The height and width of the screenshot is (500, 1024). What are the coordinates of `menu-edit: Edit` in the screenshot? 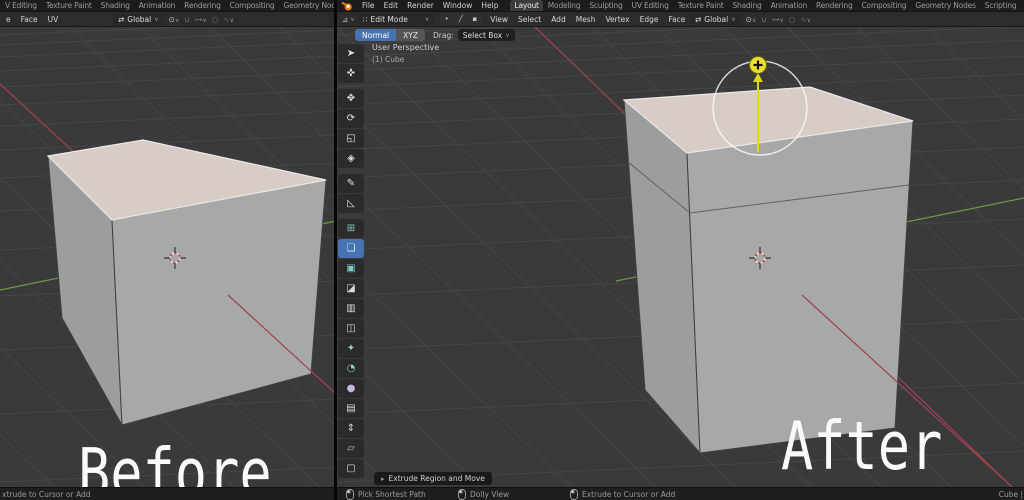 It's located at (391, 5).